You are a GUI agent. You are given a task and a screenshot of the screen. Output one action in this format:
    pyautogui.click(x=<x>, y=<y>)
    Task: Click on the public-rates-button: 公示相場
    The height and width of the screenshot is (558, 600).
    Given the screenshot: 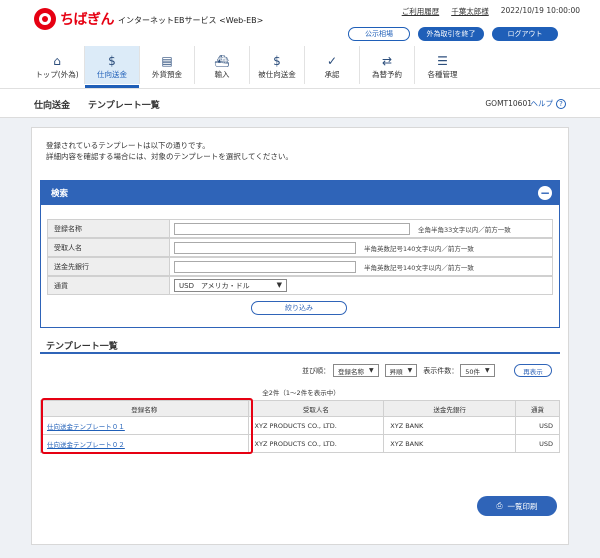 What is the action you would take?
    pyautogui.click(x=379, y=34)
    